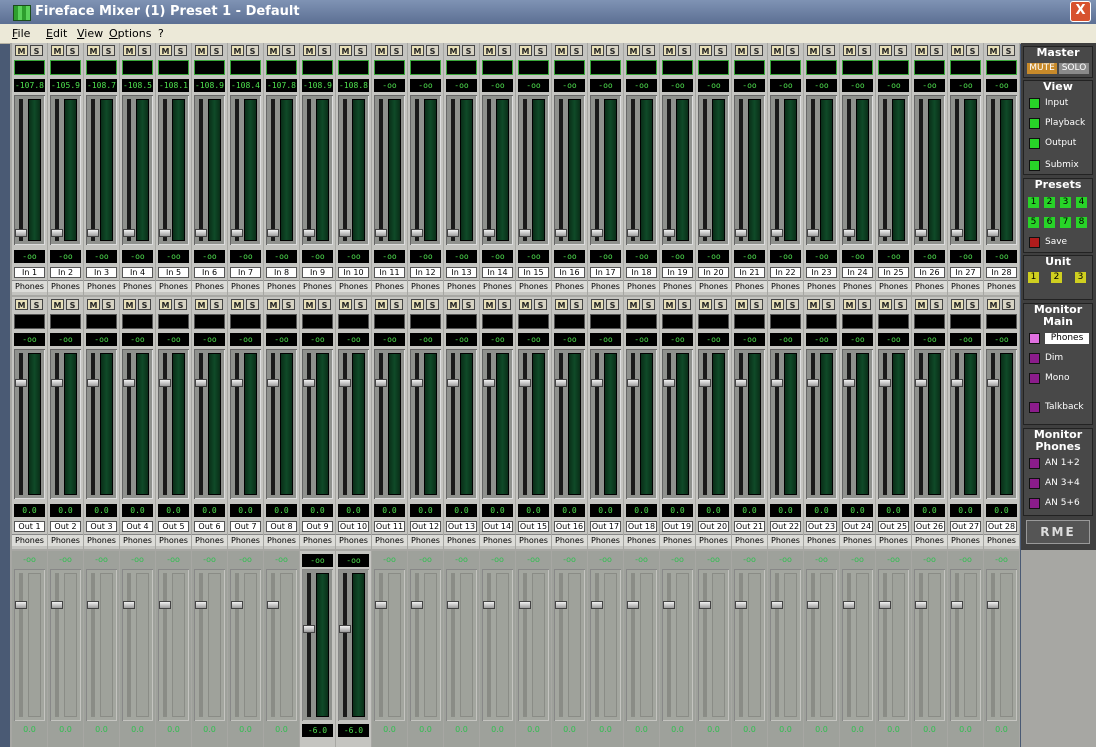 The width and height of the screenshot is (1096, 747). I want to click on channel-name: In 13, so click(461, 272).